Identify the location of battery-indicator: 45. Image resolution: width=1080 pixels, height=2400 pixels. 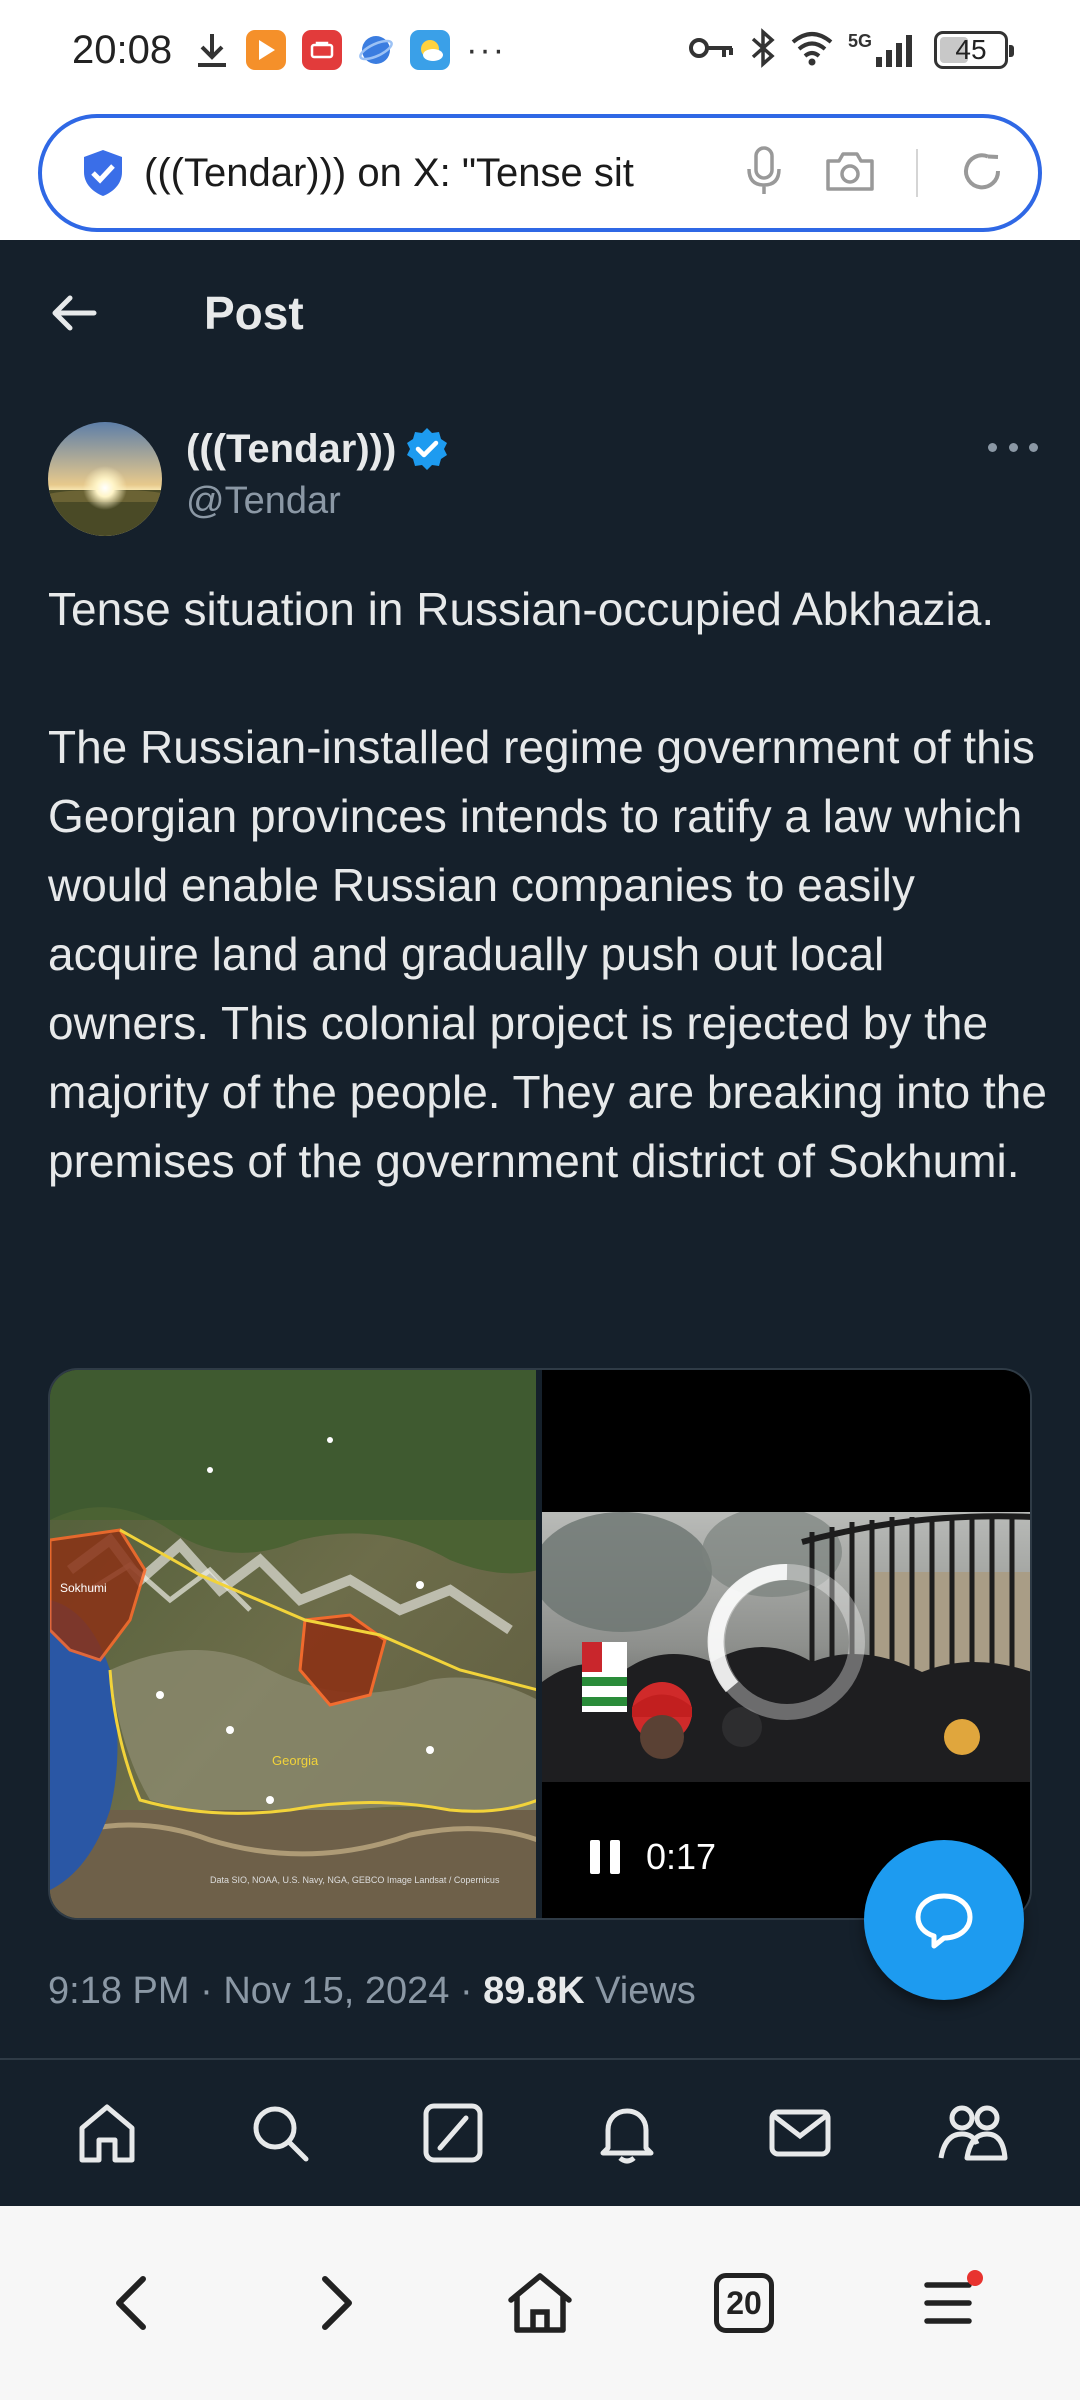
(974, 50).